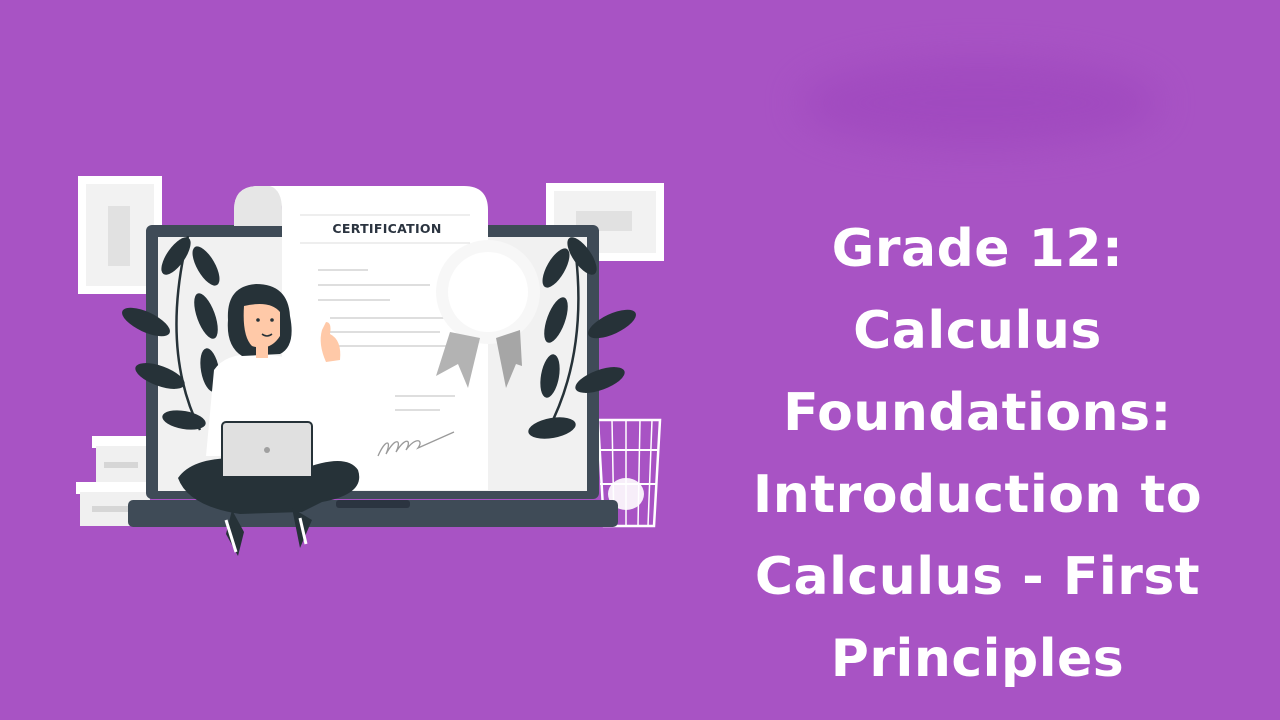 The image size is (1280, 720). What do you see at coordinates (980, 103) in the screenshot?
I see `background-blur-smudge` at bounding box center [980, 103].